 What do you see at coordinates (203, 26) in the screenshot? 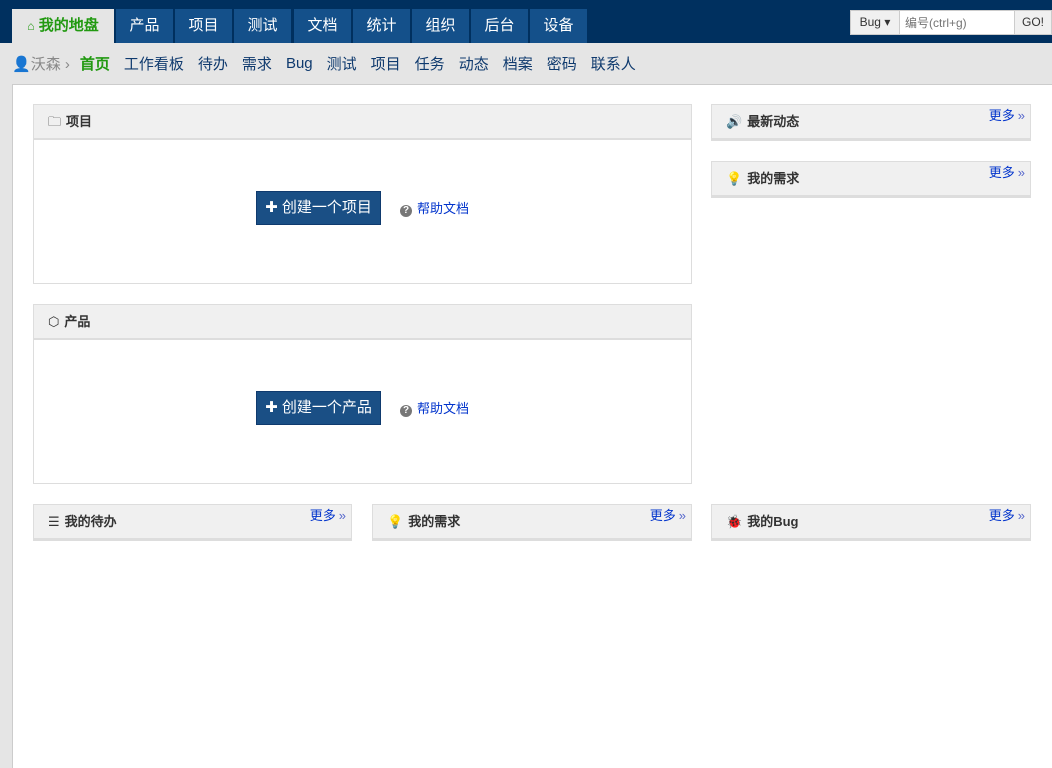
I see `tab-project: 项目` at bounding box center [203, 26].